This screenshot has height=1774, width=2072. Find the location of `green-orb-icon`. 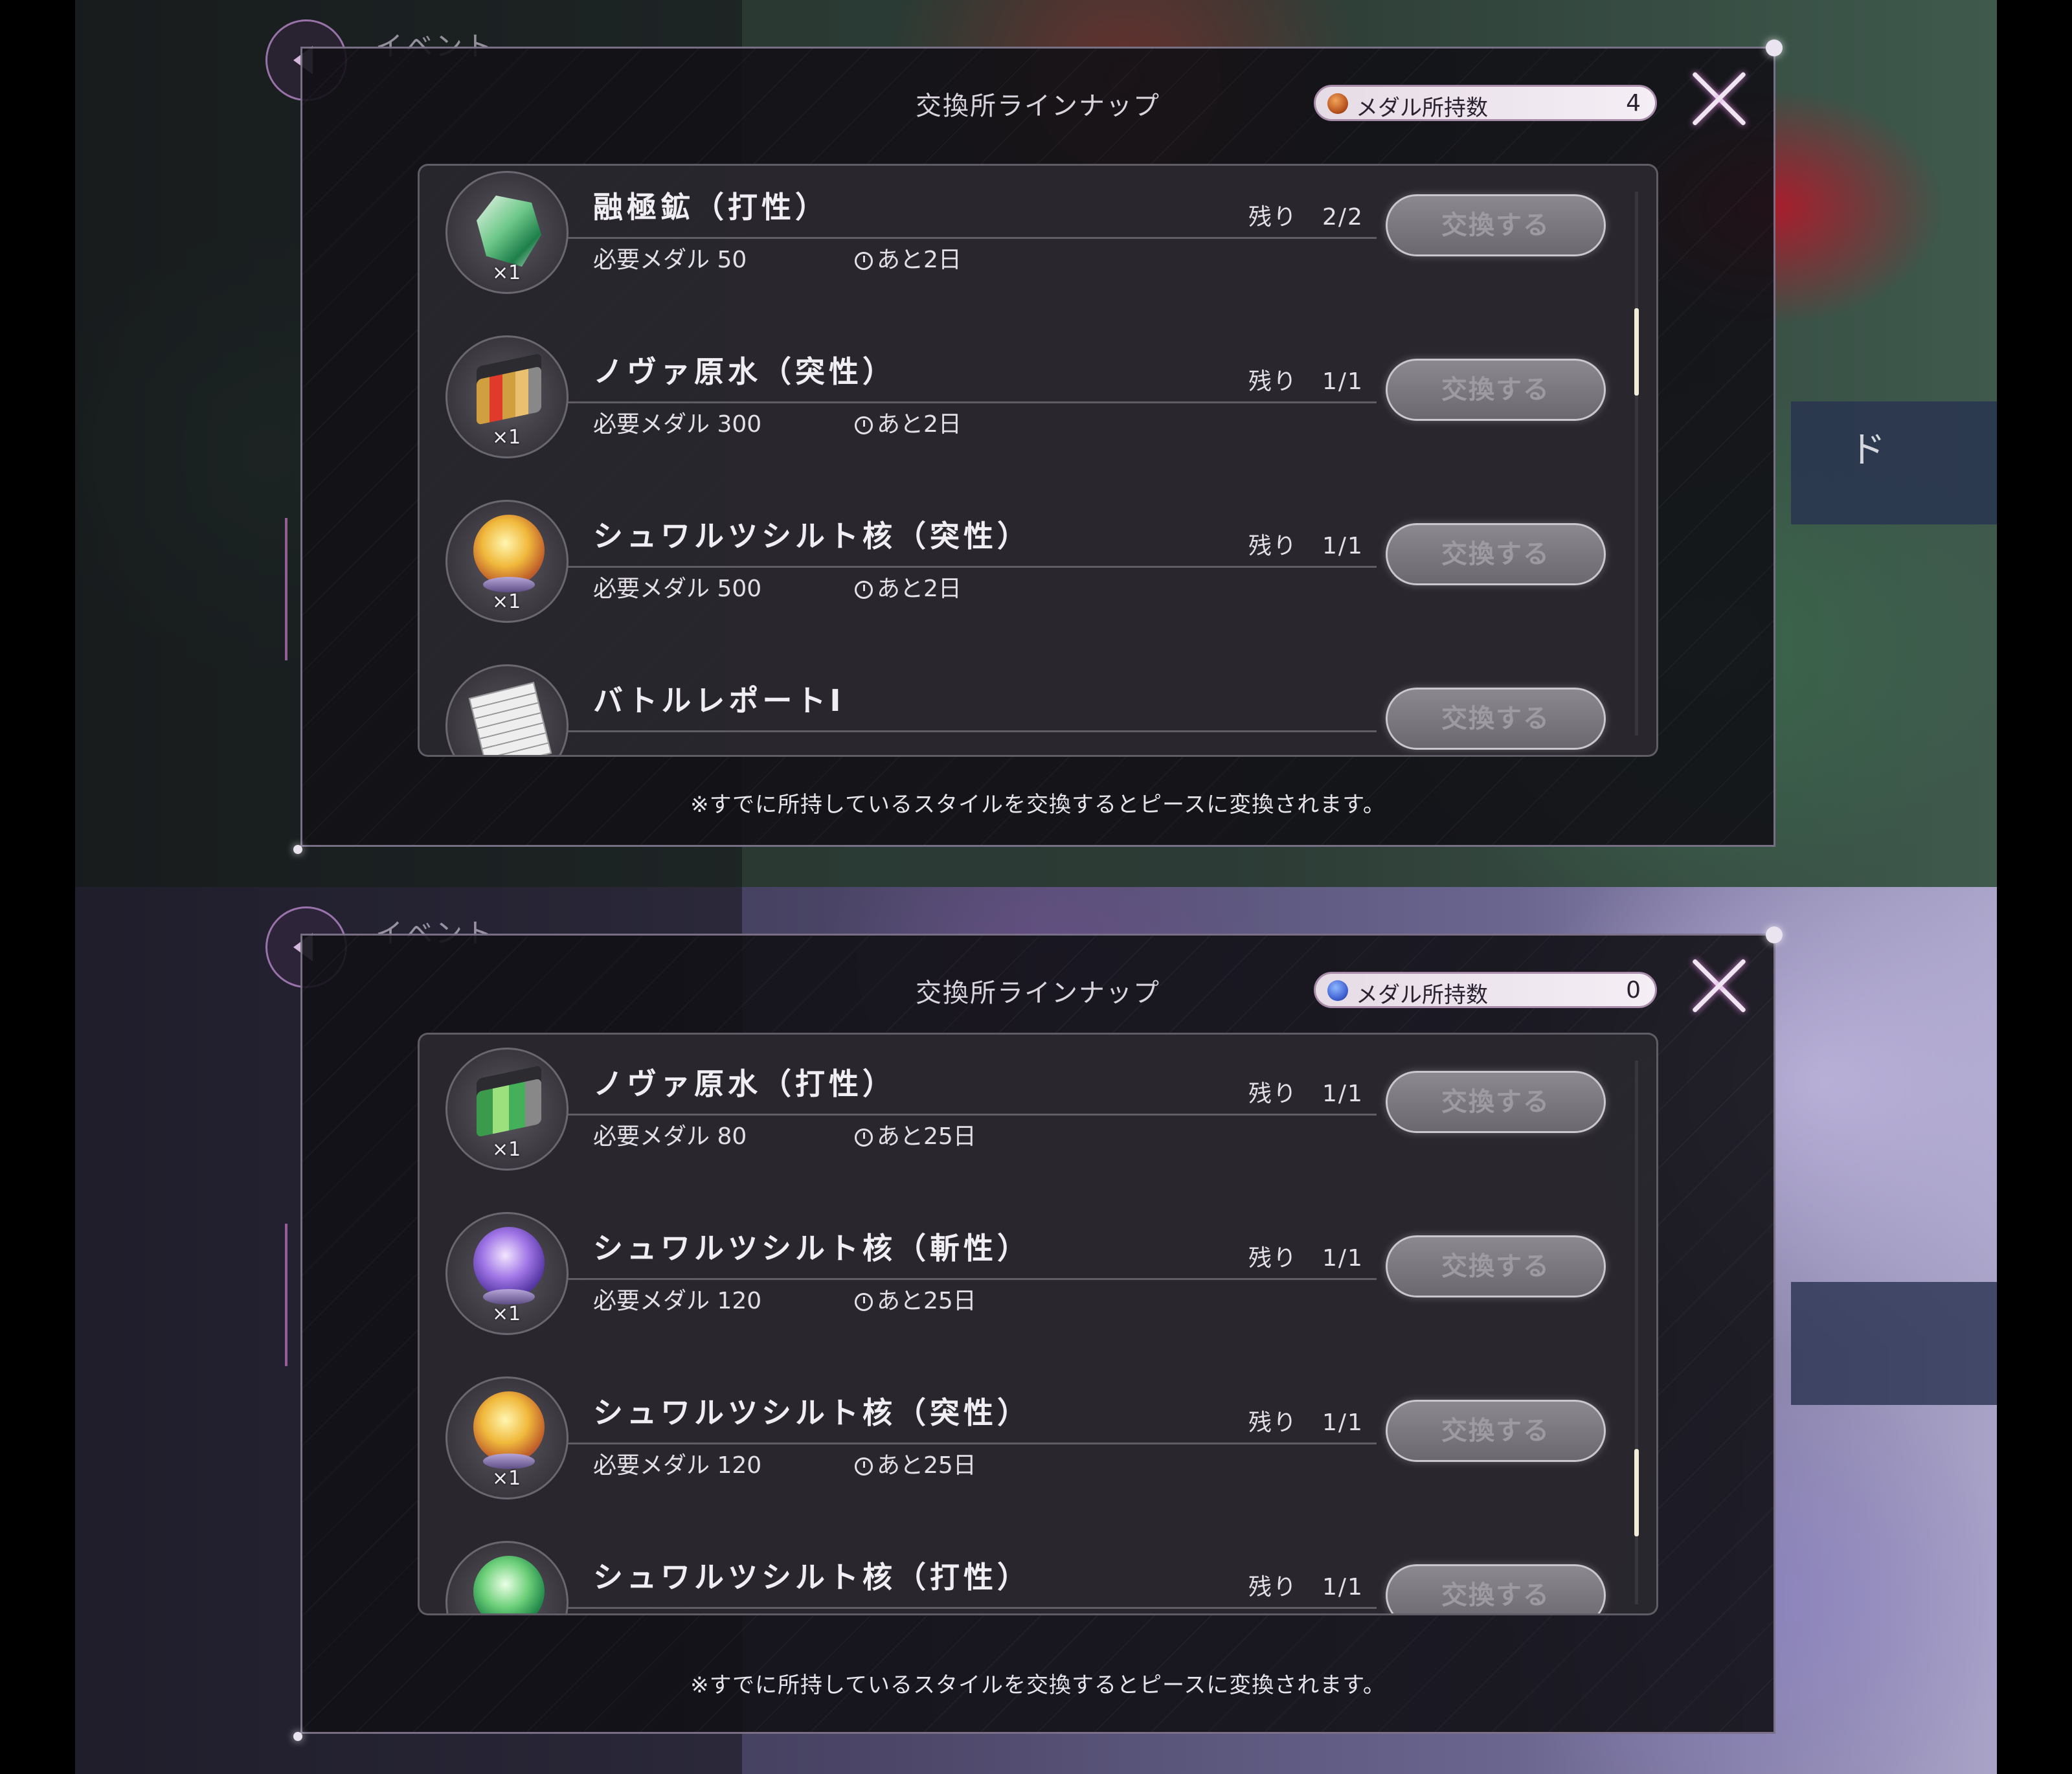

green-orb-icon is located at coordinates (507, 1577).